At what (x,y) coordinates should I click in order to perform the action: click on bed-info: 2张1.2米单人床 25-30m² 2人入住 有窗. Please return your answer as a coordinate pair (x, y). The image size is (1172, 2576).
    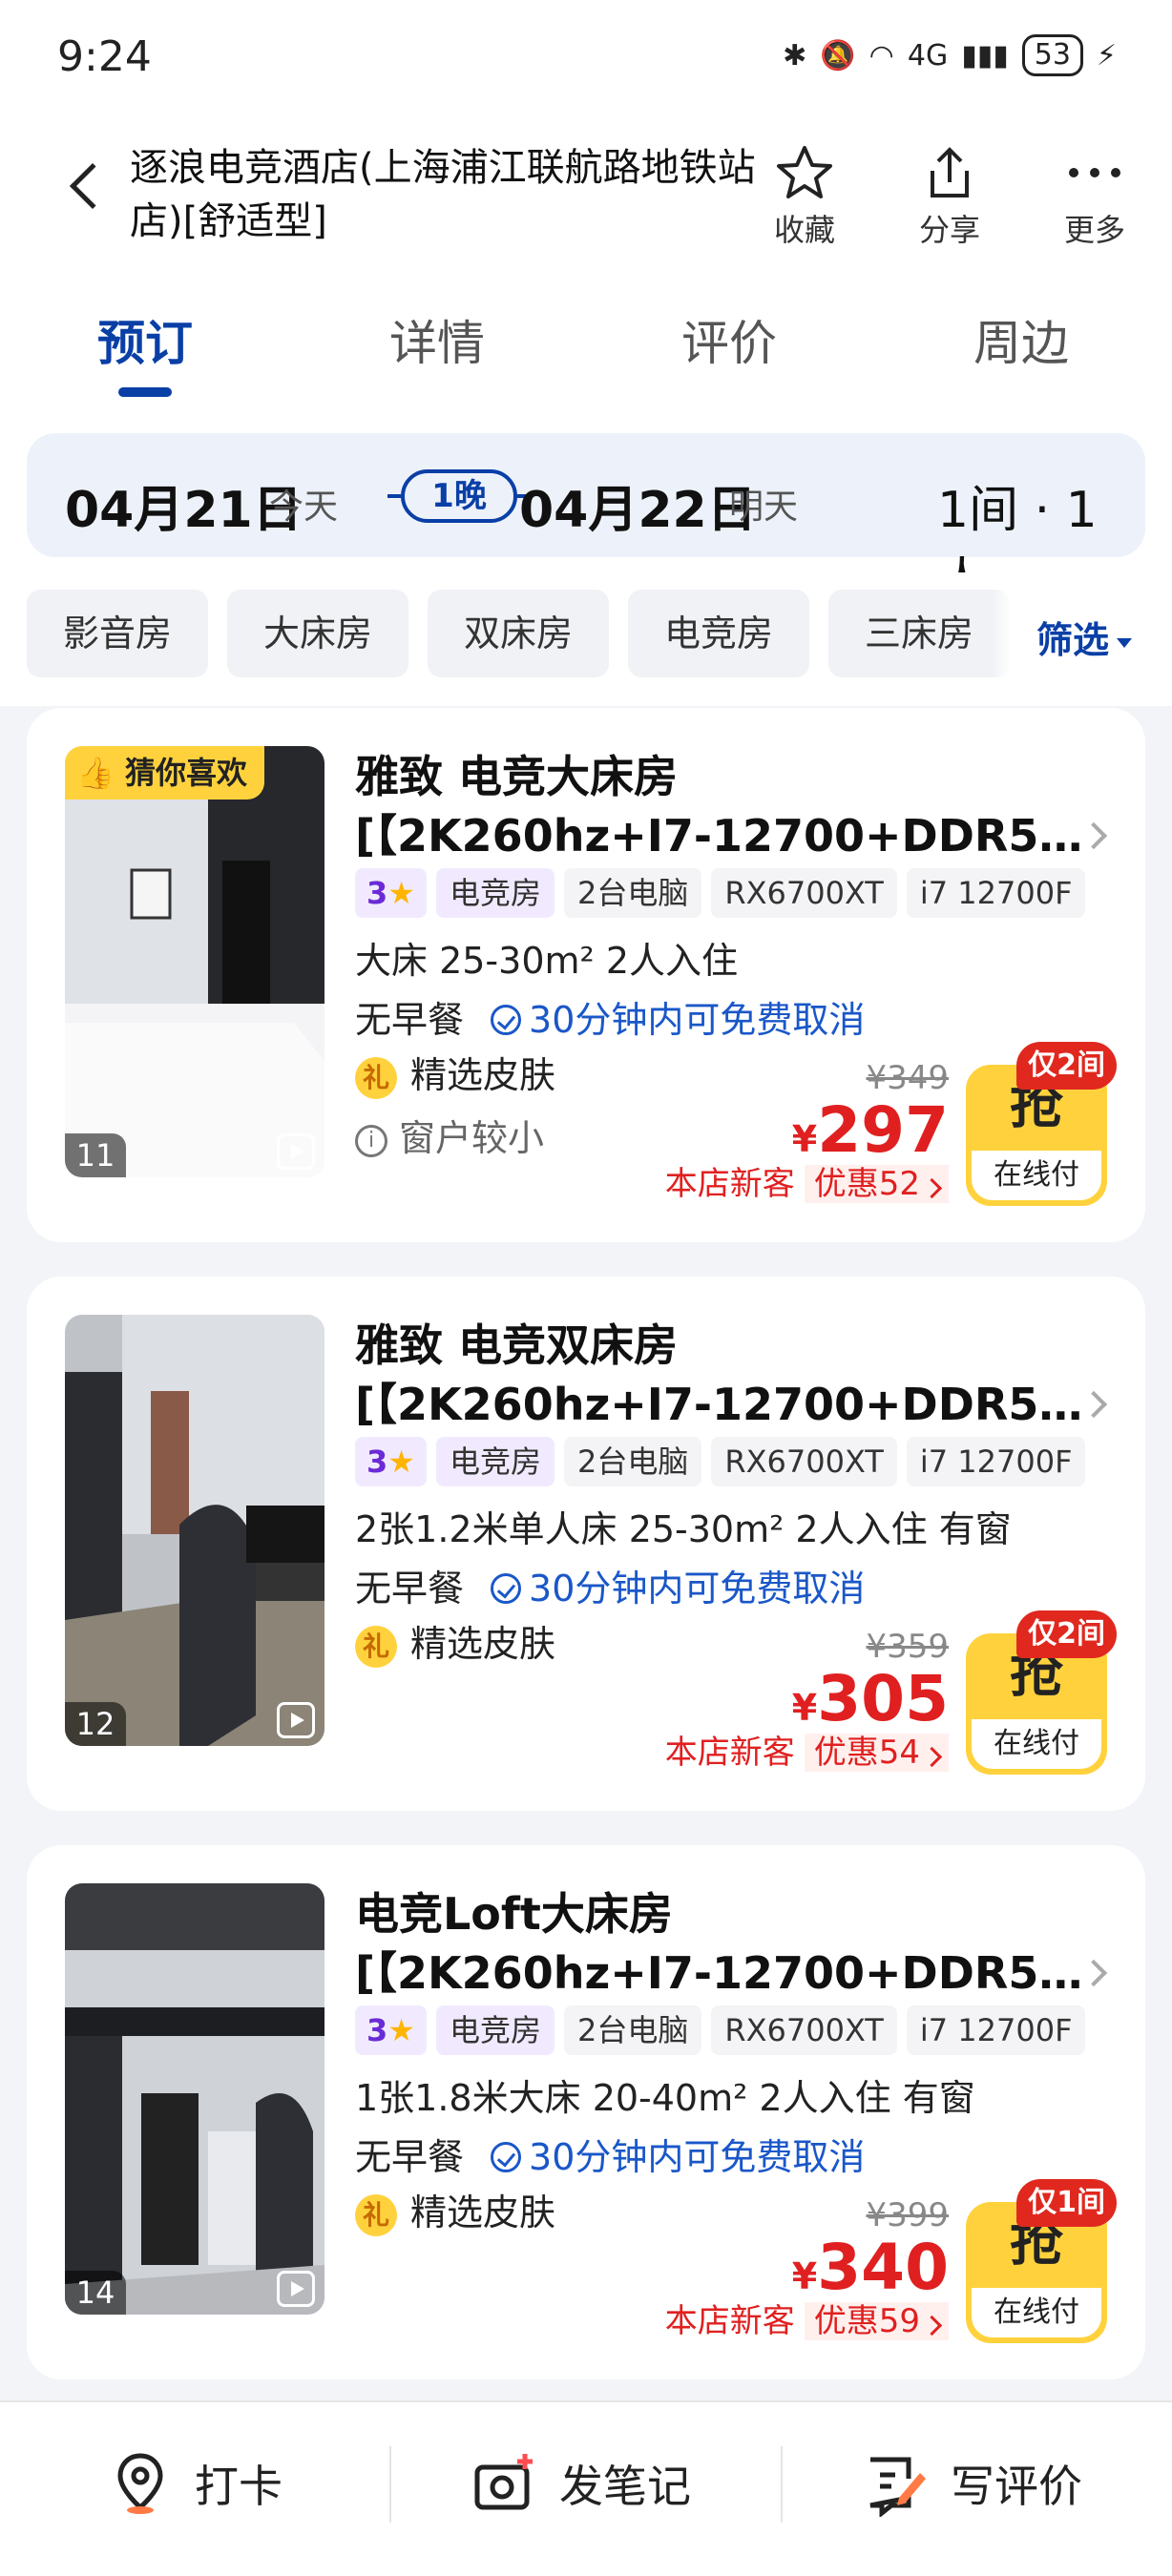
    Looking at the image, I should click on (683, 1529).